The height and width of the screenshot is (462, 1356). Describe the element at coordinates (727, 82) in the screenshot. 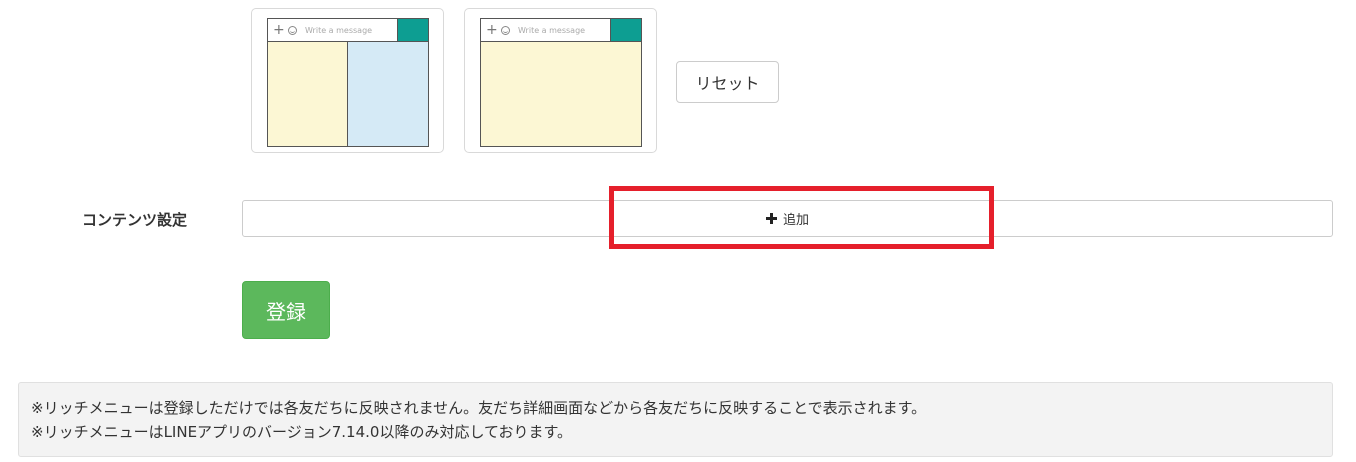

I see `reset-button: リセット` at that location.